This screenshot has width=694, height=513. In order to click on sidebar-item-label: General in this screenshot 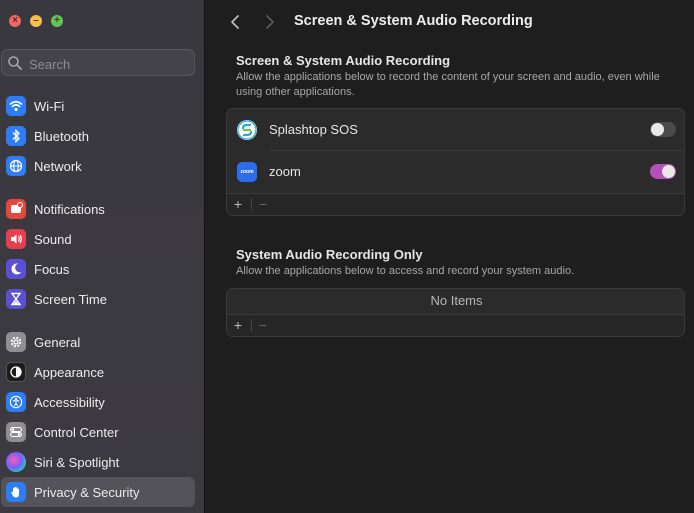, I will do `click(57, 342)`.